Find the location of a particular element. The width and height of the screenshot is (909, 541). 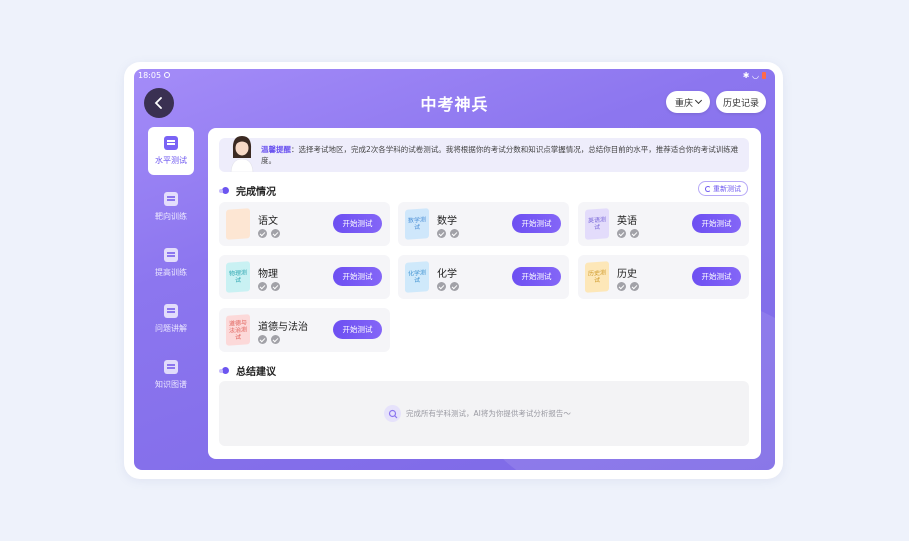

sidebar-item-knowledge-graph: 知识图谱 is located at coordinates (171, 375).